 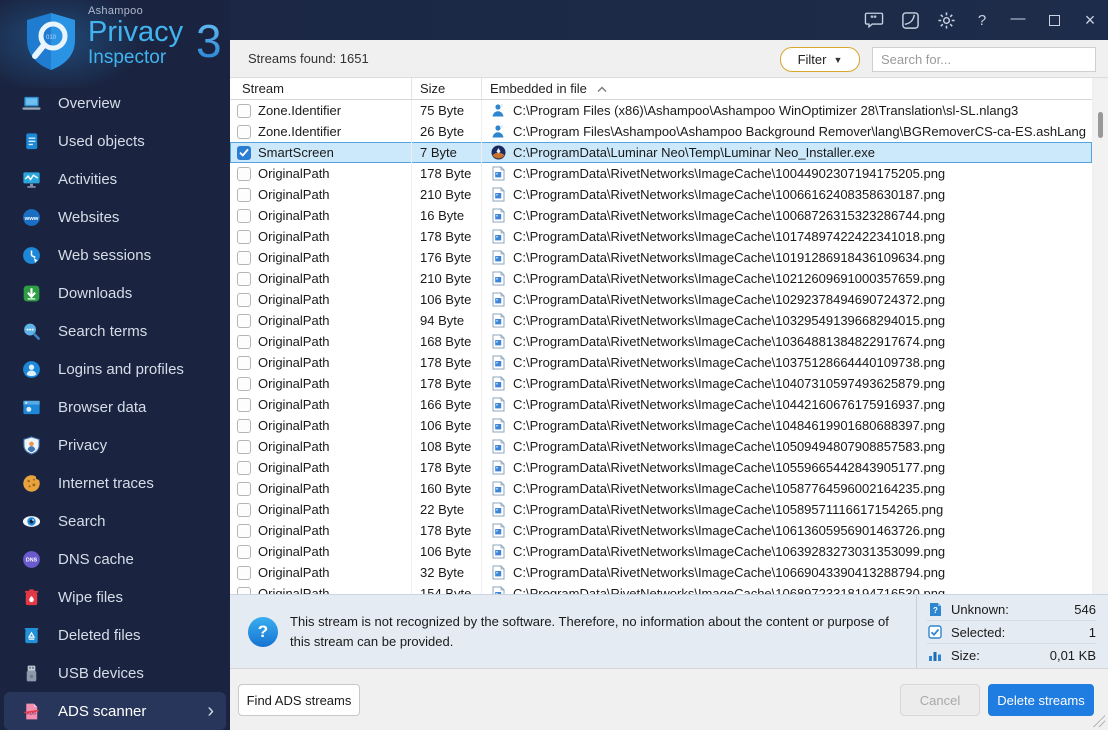 I want to click on column-header-embedded: Embedded in file, so click(x=787, y=88).